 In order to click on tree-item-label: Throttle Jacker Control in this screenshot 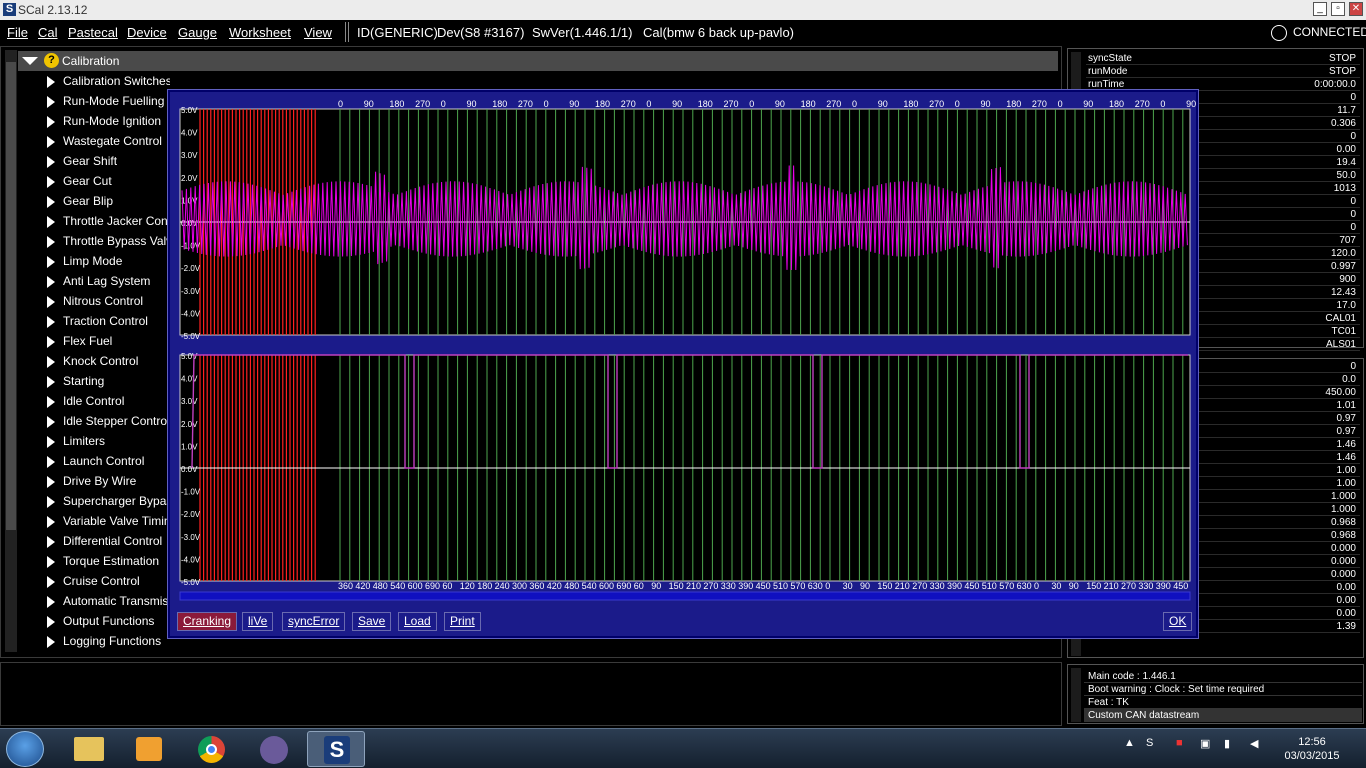, I will do `click(116, 221)`.